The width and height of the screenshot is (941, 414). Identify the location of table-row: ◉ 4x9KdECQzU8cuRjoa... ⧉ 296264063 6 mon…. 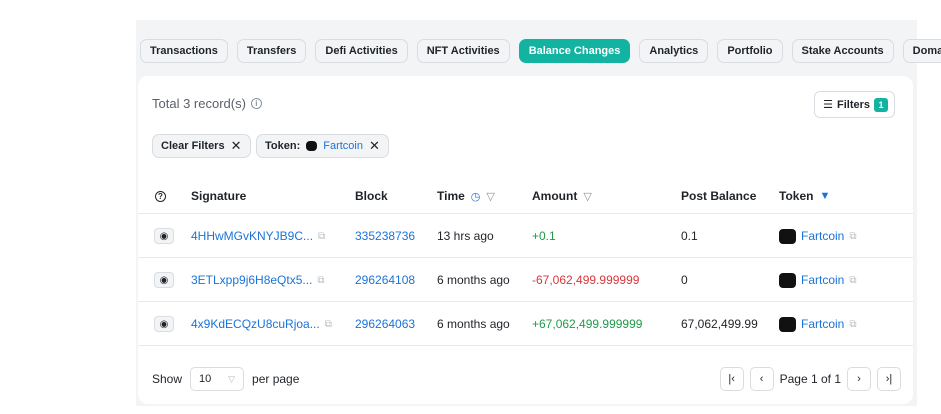
(525, 324).